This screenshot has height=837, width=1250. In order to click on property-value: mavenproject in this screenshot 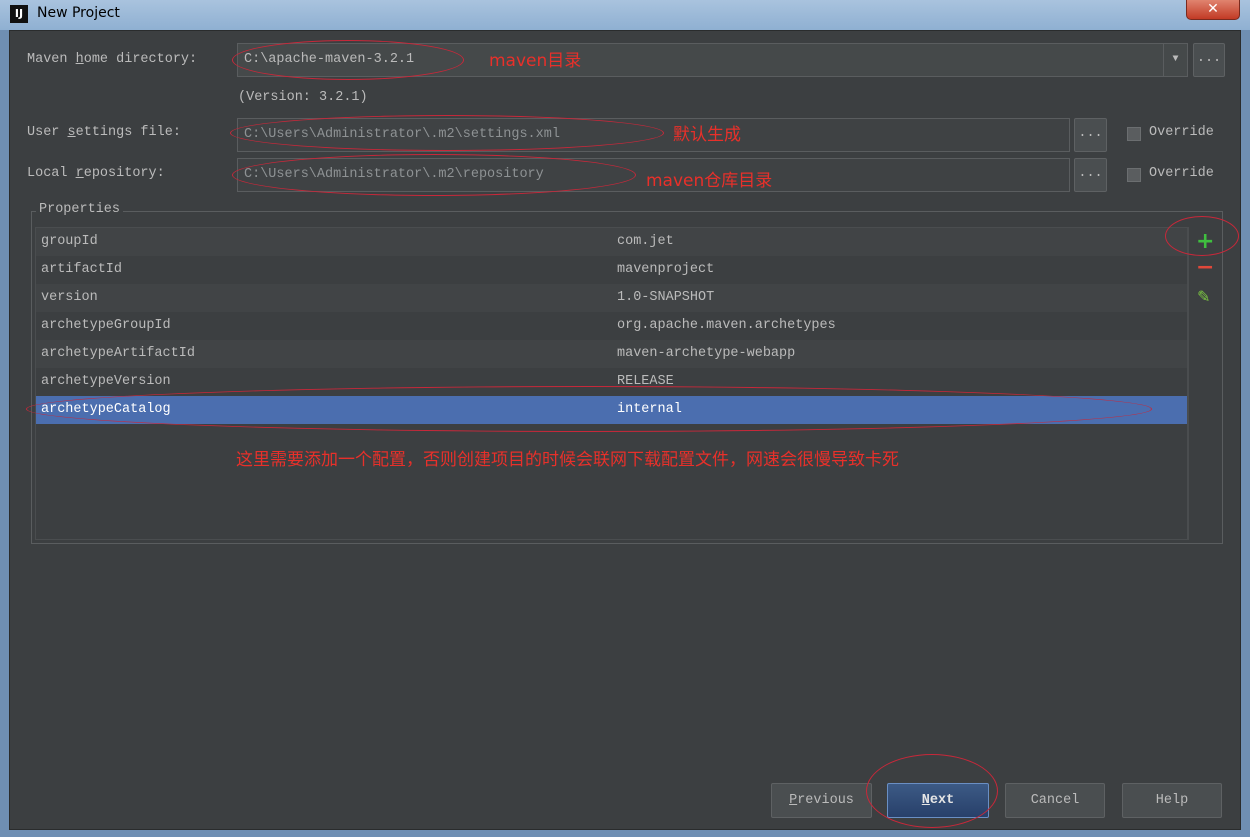, I will do `click(666, 269)`.